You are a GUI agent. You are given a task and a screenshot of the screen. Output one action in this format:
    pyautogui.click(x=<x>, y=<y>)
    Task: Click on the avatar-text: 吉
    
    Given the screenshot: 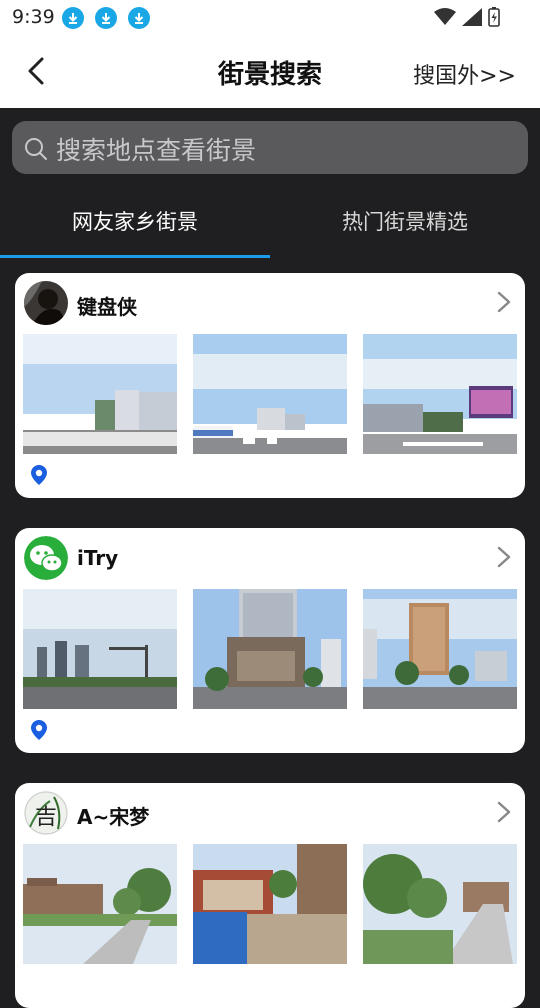 What is the action you would take?
    pyautogui.click(x=46, y=817)
    